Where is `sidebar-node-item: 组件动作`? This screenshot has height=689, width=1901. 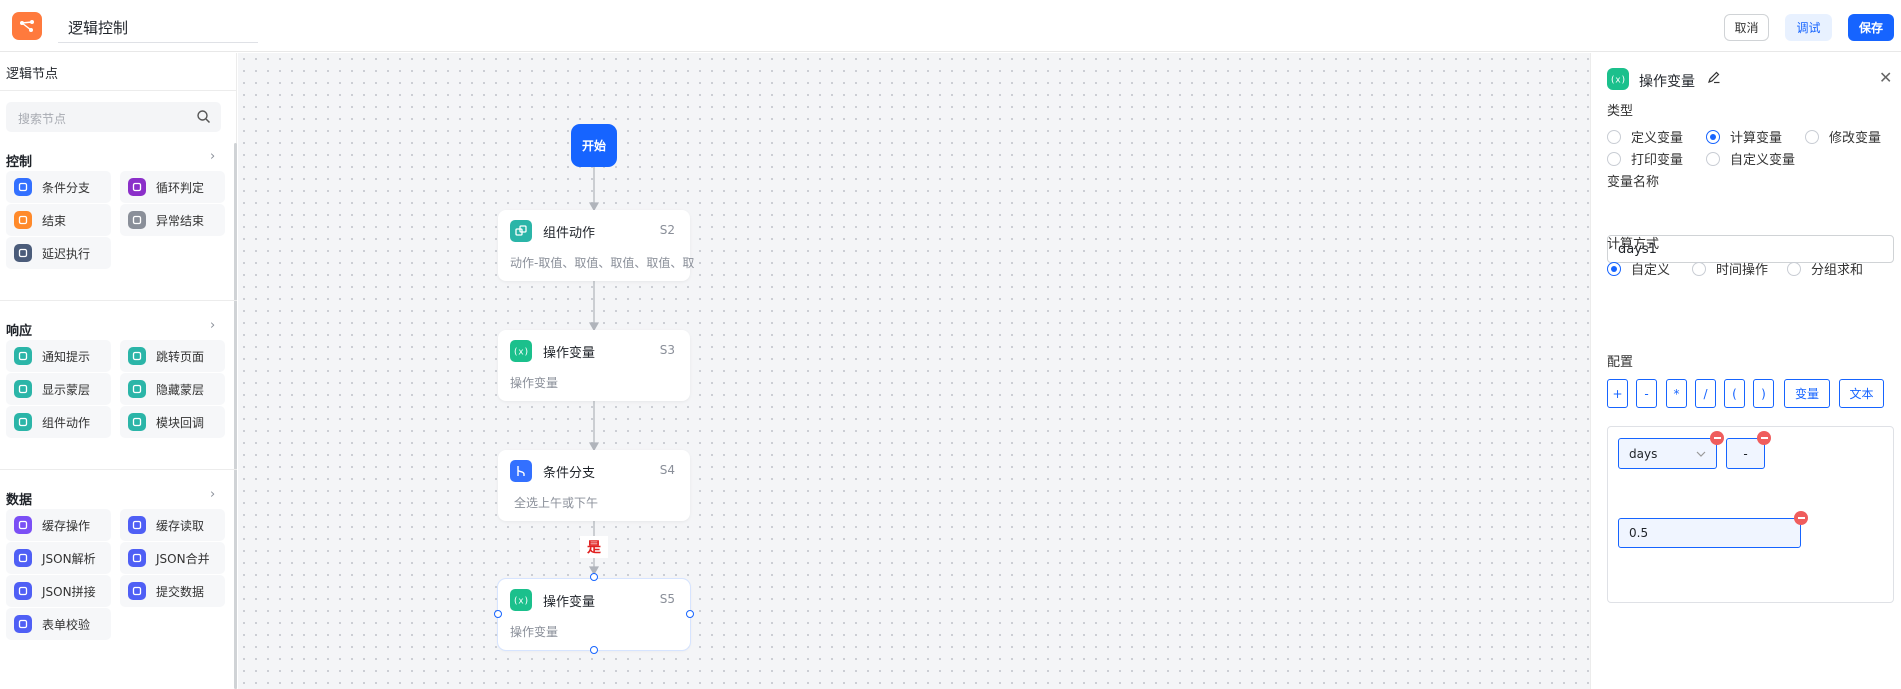 sidebar-node-item: 组件动作 is located at coordinates (58, 422).